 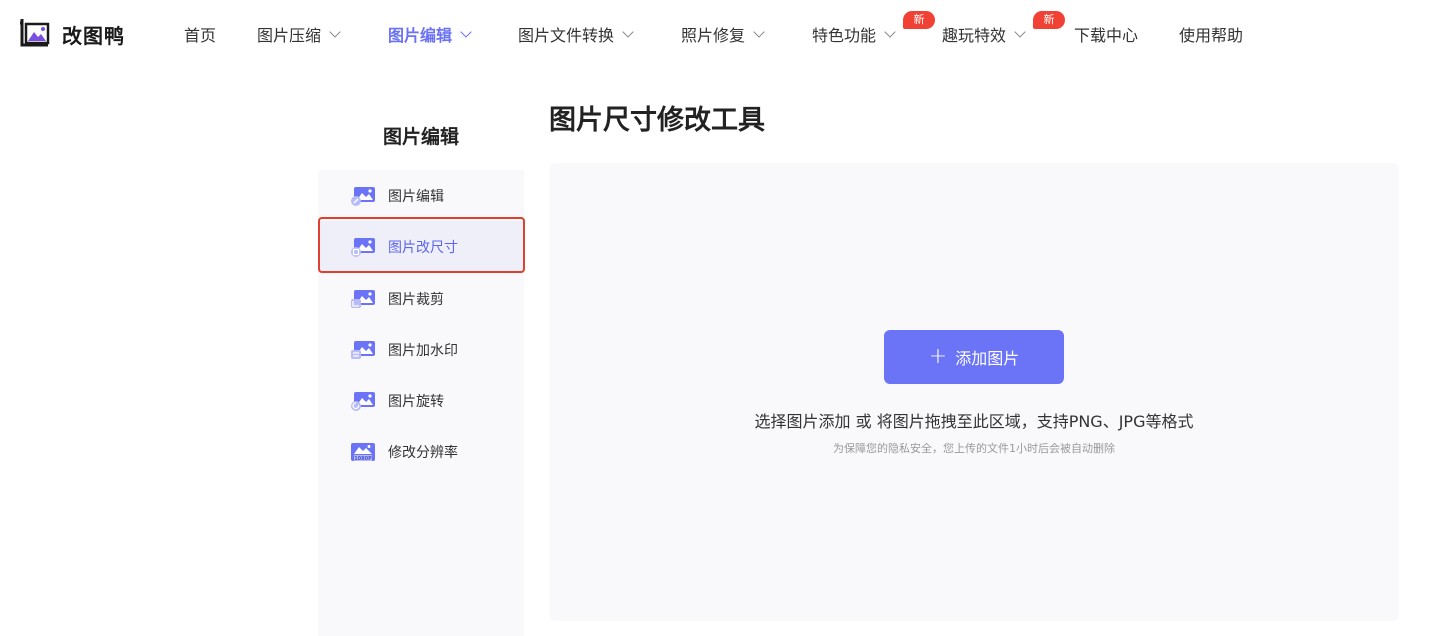 I want to click on nav-photo-repair-label: 照片修复, so click(x=713, y=35).